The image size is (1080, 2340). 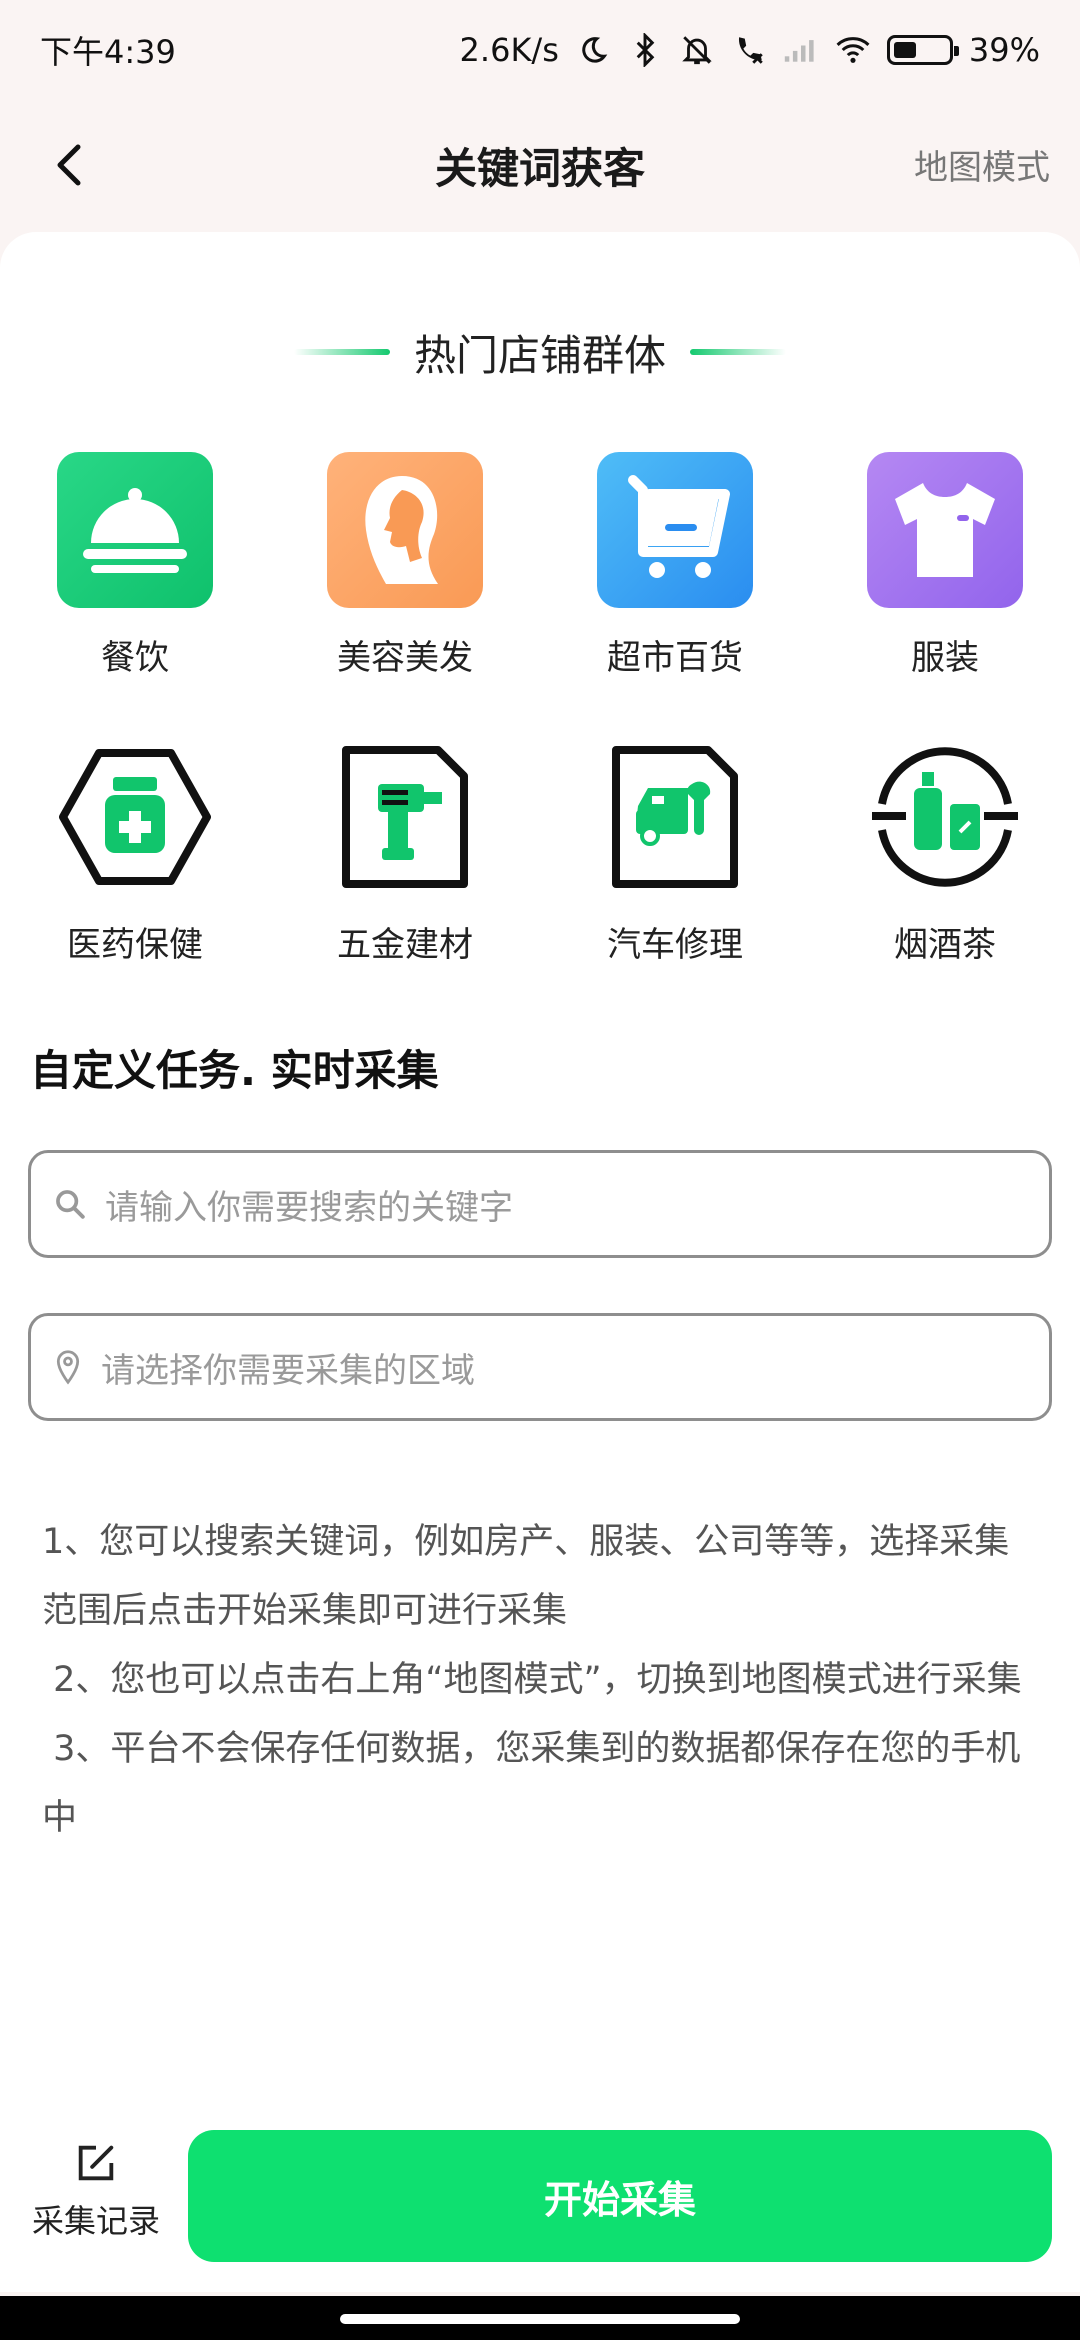 What do you see at coordinates (540, 1367) in the screenshot?
I see `area-select-field: 请选择你需要采集的区域` at bounding box center [540, 1367].